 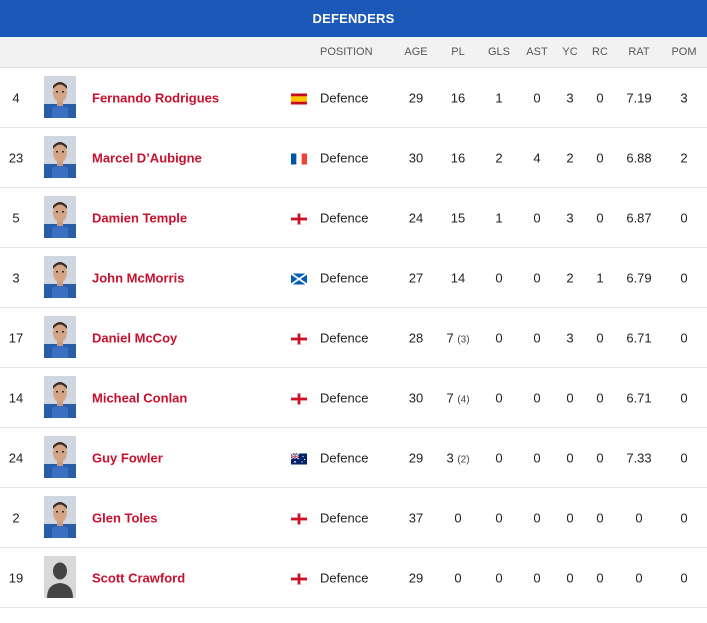 What do you see at coordinates (463, 339) in the screenshot?
I see `stat-pl-sub: (3)` at bounding box center [463, 339].